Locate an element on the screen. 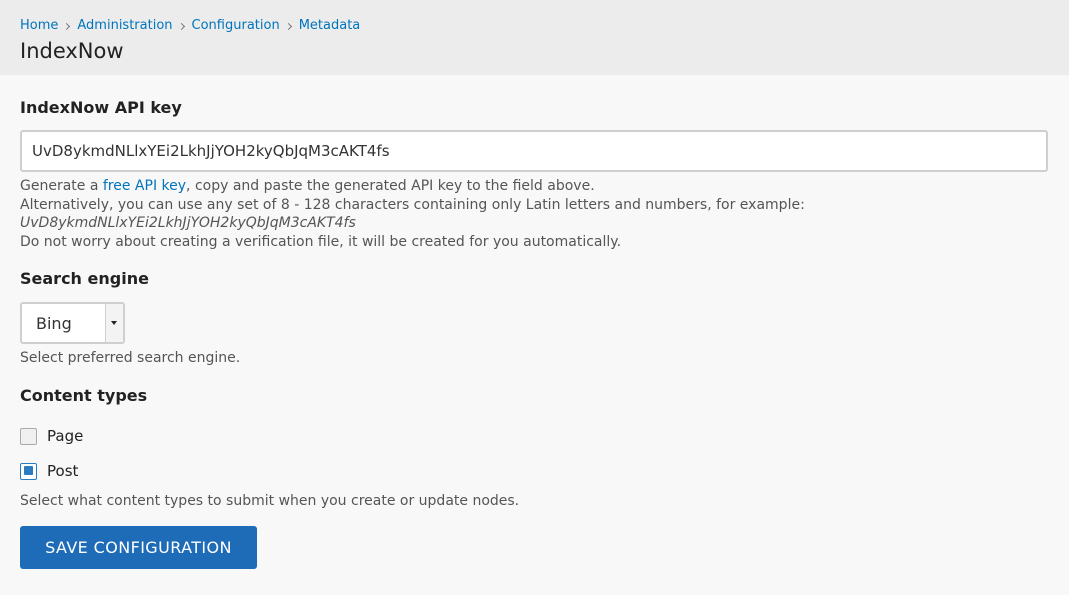 This screenshot has height=595, width=1069. content-type-option-post: Post is located at coordinates (49, 471).